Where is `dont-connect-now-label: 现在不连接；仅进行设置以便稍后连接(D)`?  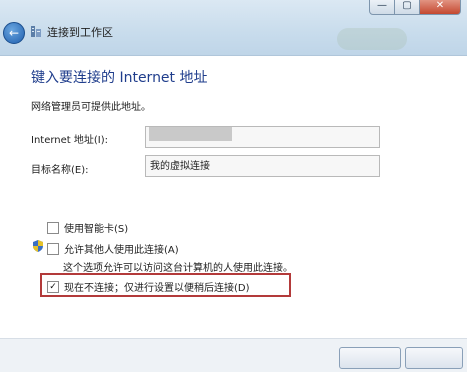
dont-connect-now-label: 现在不连接；仅进行设置以便稍后连接(D) is located at coordinates (157, 288).